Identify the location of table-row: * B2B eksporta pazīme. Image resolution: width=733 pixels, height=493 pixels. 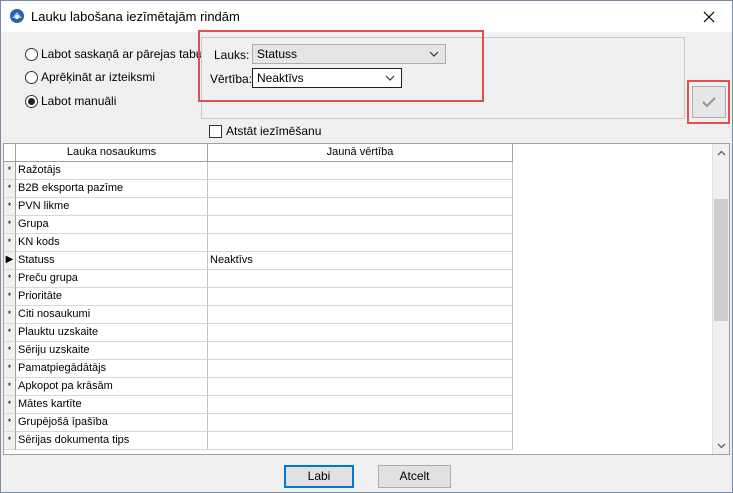
(258, 189).